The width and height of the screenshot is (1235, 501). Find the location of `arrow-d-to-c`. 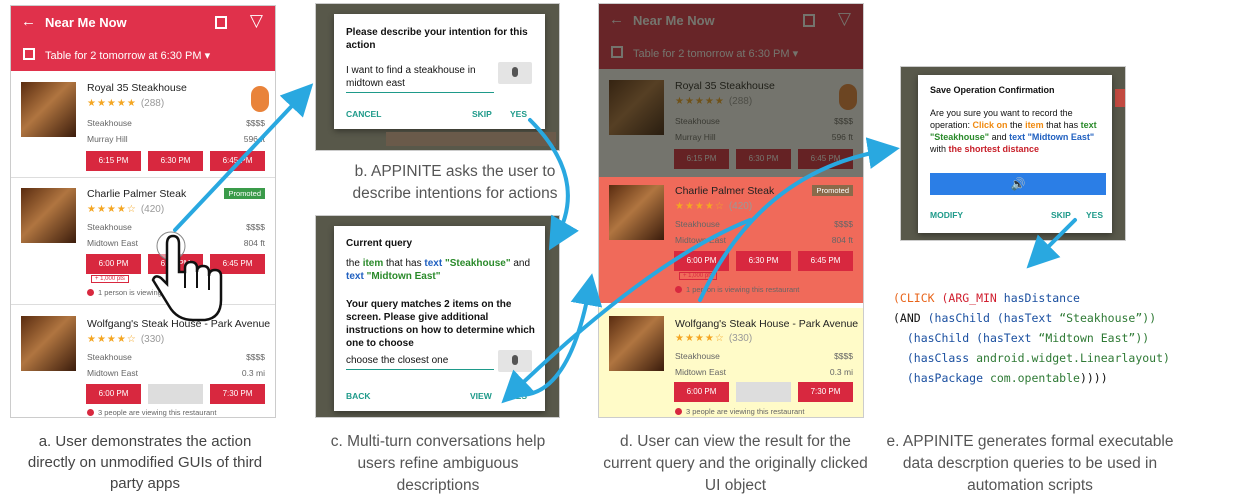

arrow-d-to-c is located at coordinates (626, 311).